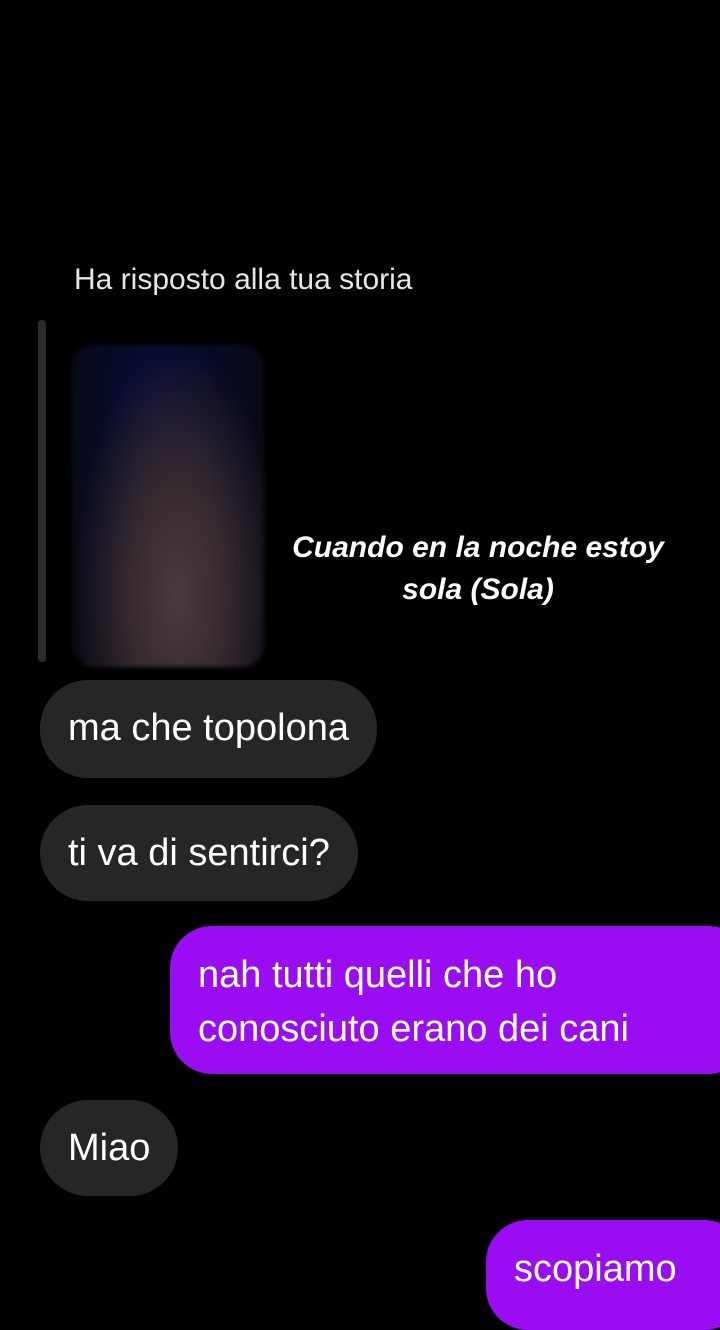 The image size is (720, 1330). I want to click on message-text-line-2: conosciuto erano dei cani, so click(413, 1029).